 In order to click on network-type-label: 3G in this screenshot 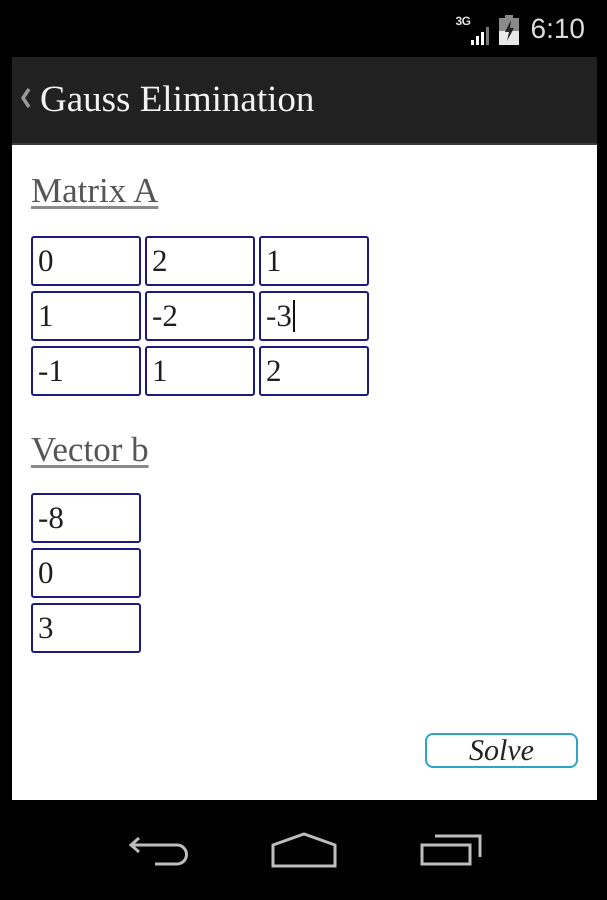, I will do `click(462, 21)`.